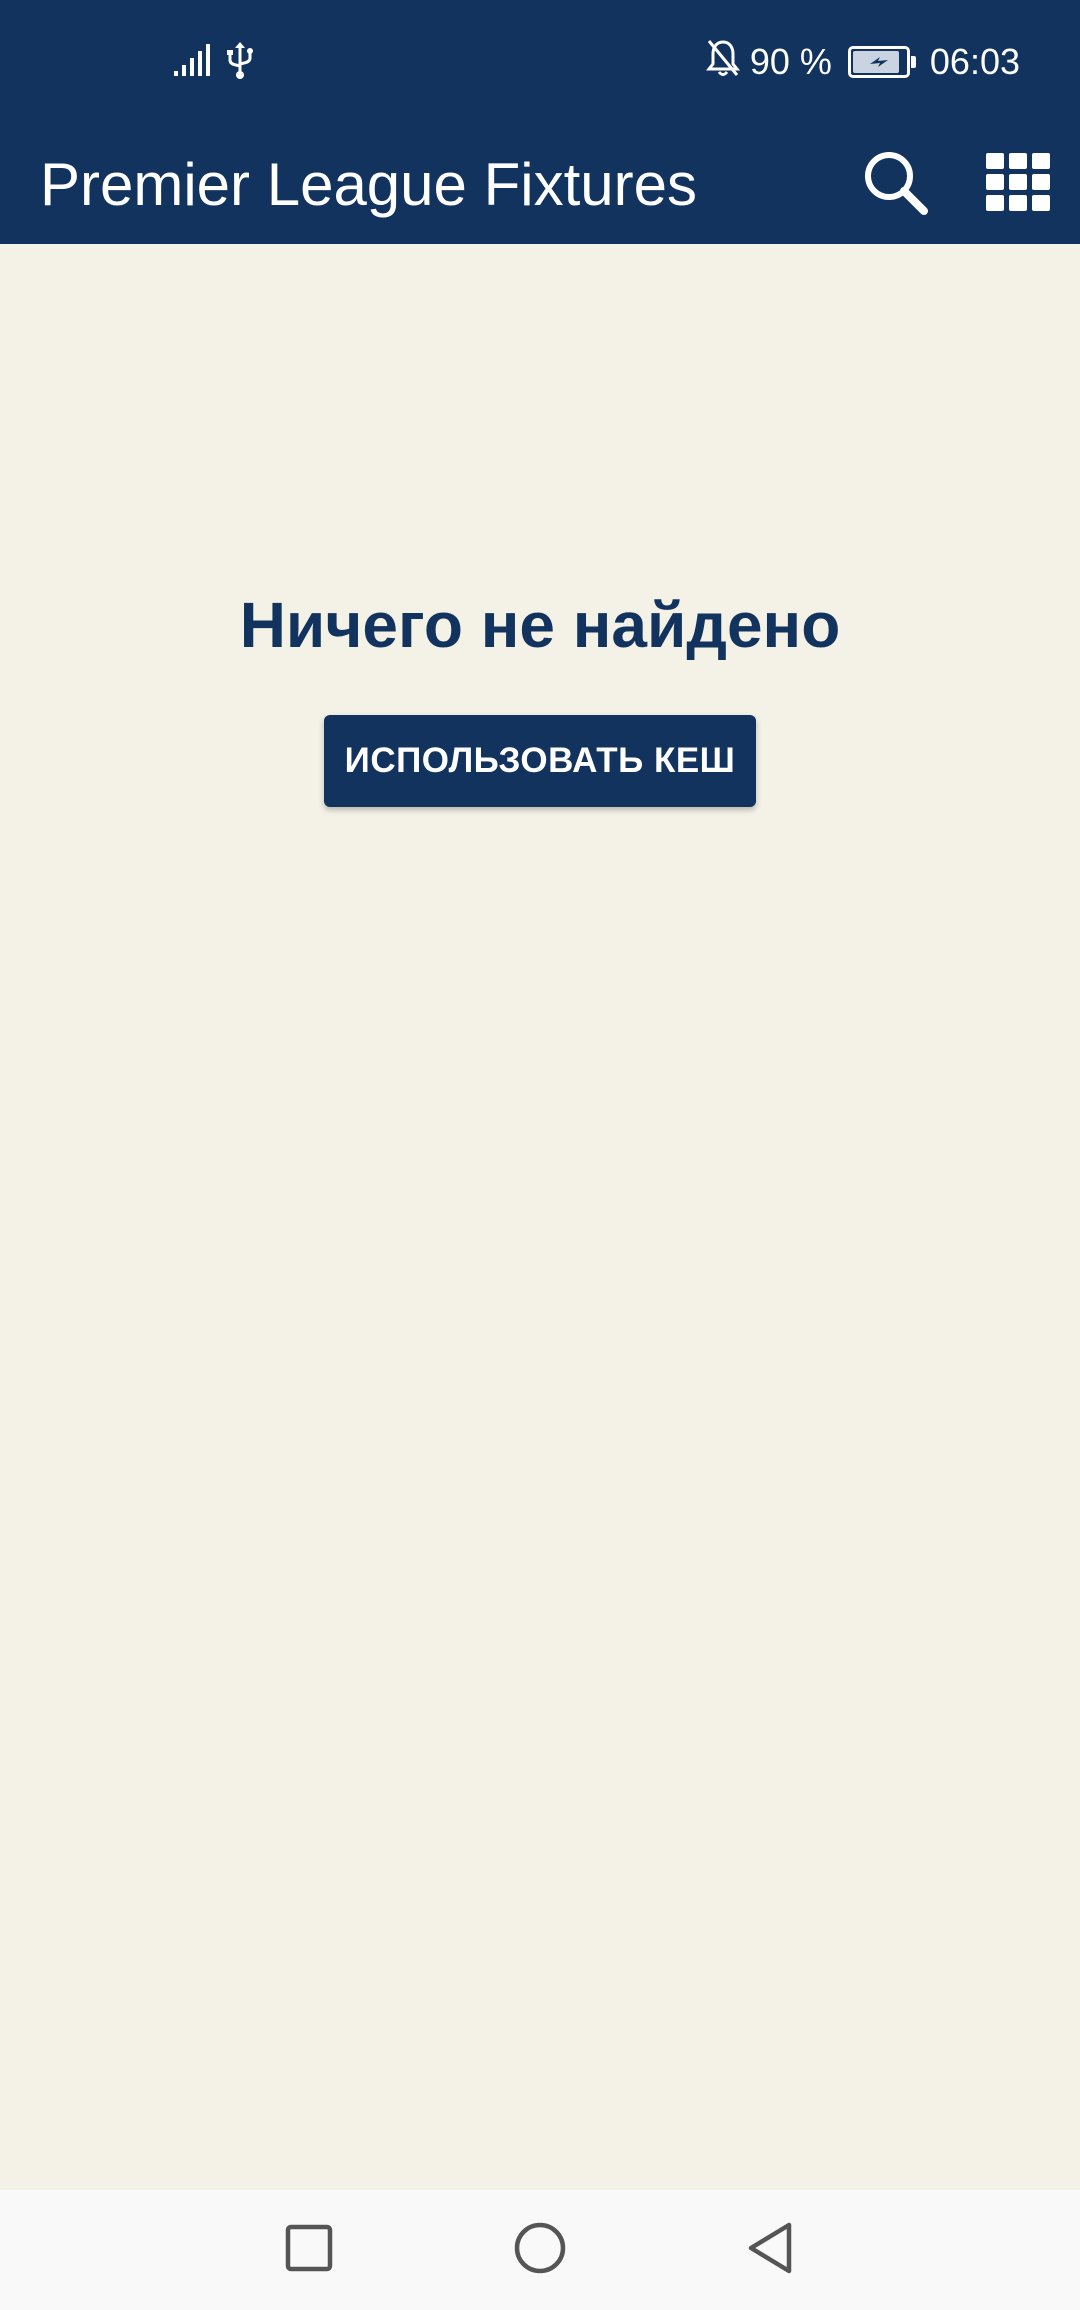 The height and width of the screenshot is (2310, 1080). Describe the element at coordinates (213, 62) in the screenshot. I see `status-left-group` at that location.